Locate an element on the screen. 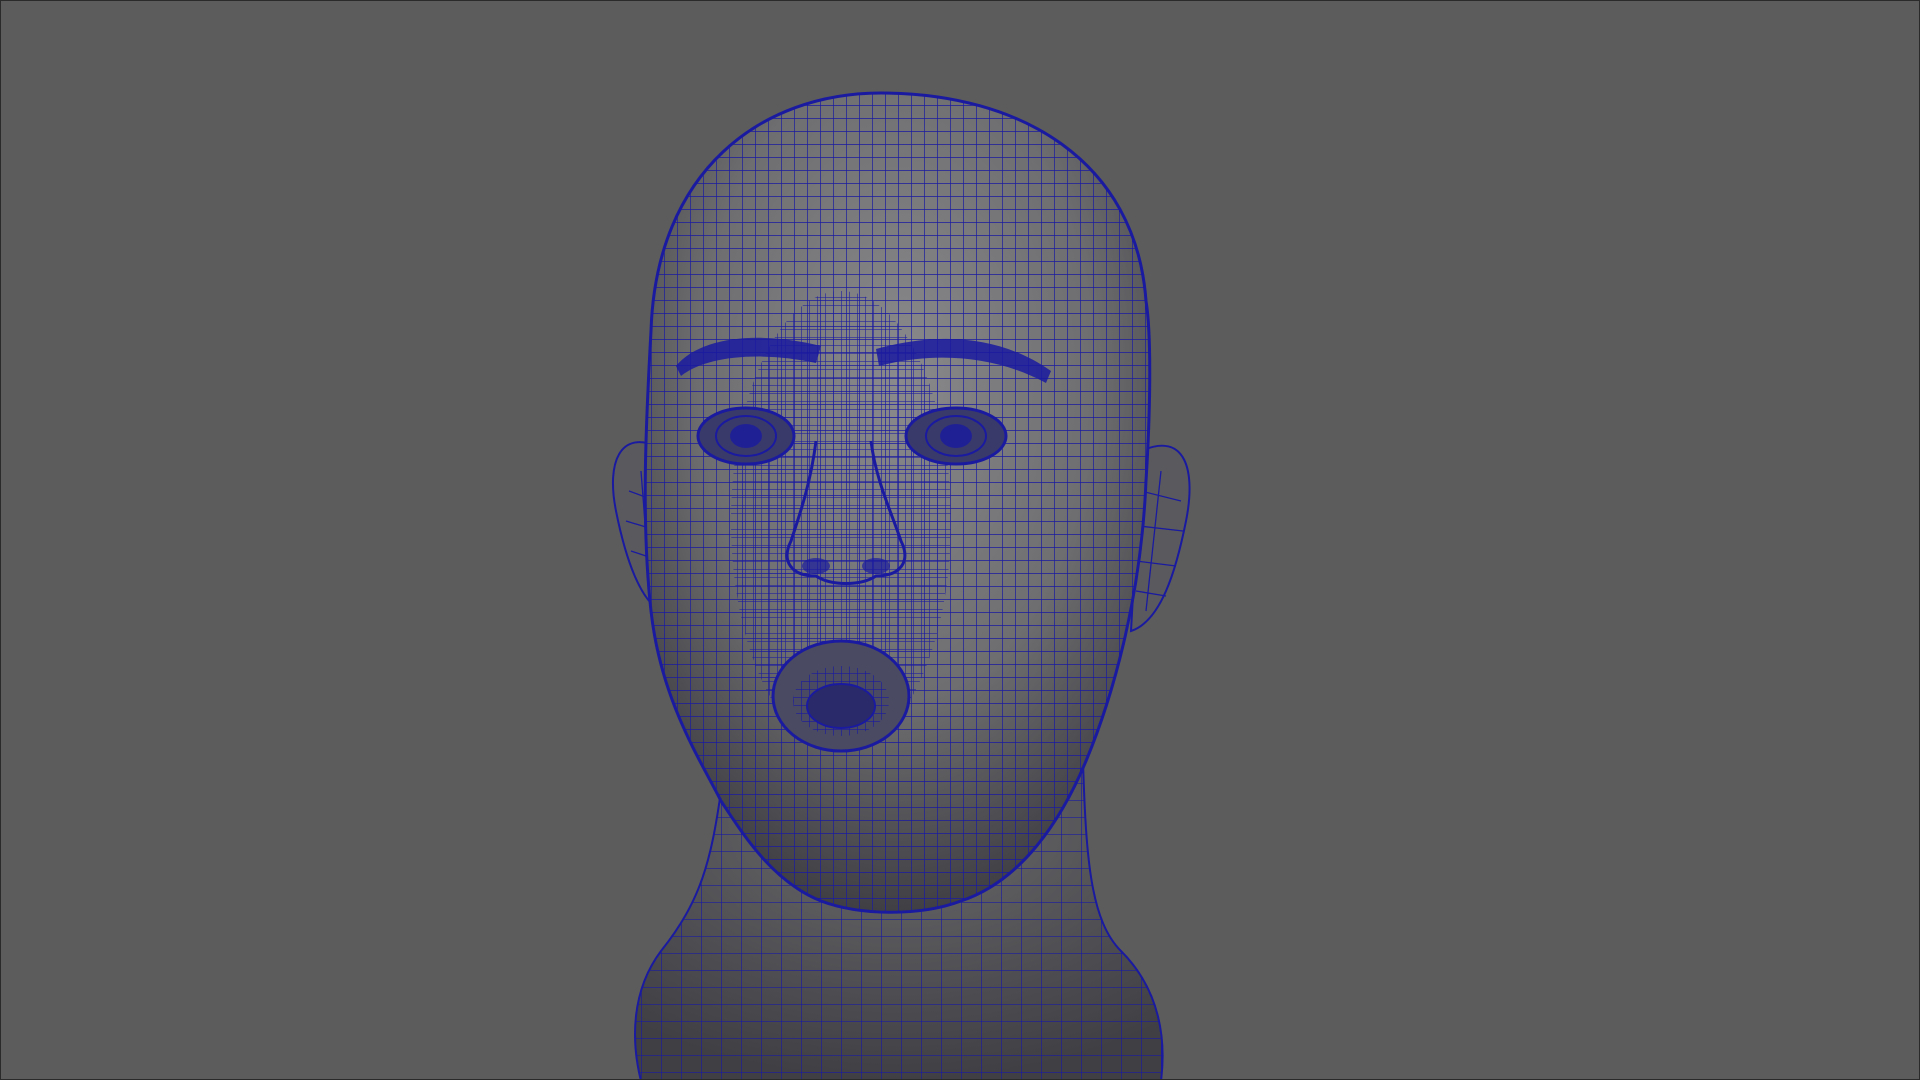 Image resolution: width=1920 pixels, height=1080 pixels. right-eye-mesh is located at coordinates (956, 436).